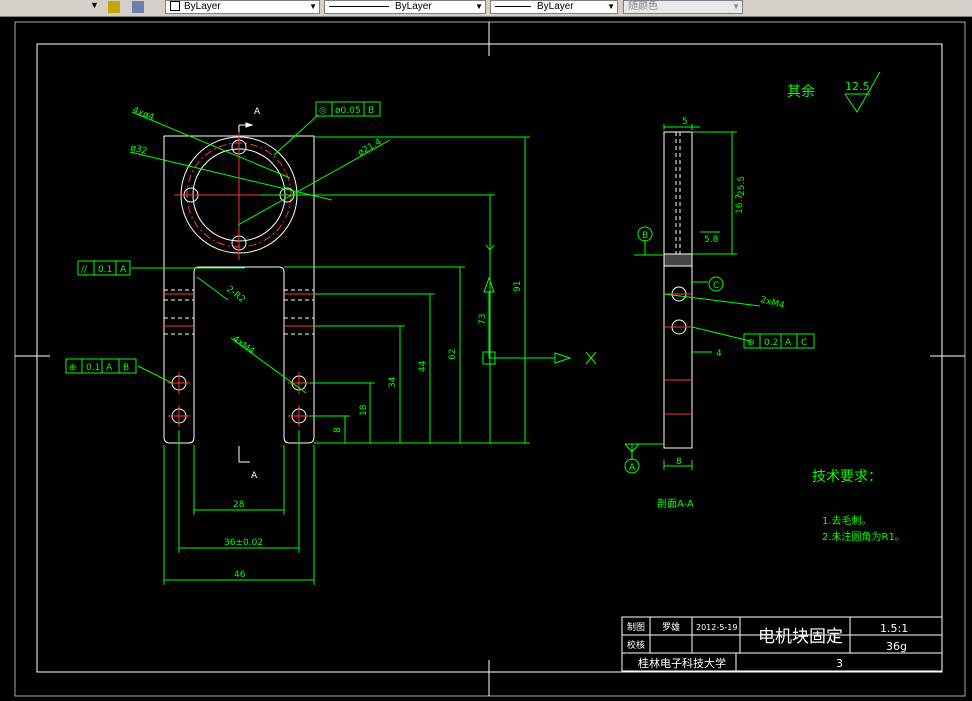  What do you see at coordinates (857, 86) in the screenshot?
I see `roughness-value: 12.5` at bounding box center [857, 86].